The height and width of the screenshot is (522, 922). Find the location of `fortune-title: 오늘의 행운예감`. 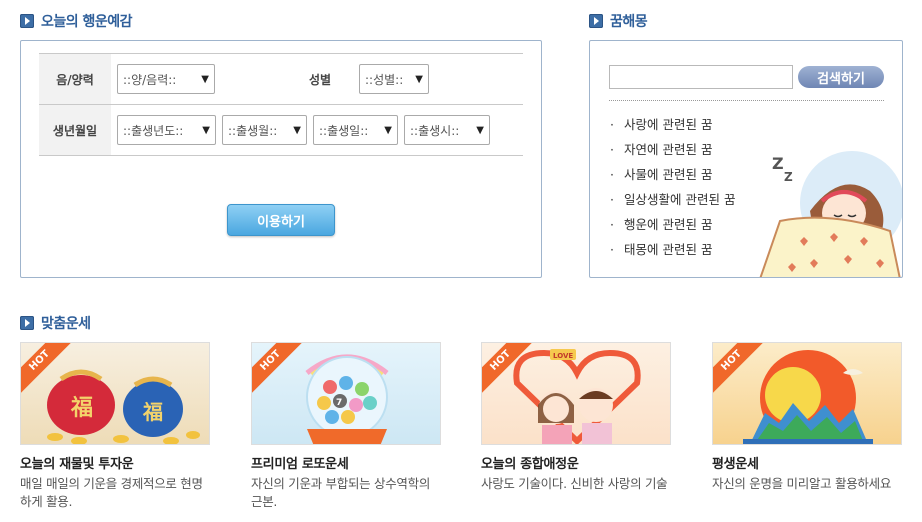

fortune-title: 오늘의 행운예감 is located at coordinates (87, 22).